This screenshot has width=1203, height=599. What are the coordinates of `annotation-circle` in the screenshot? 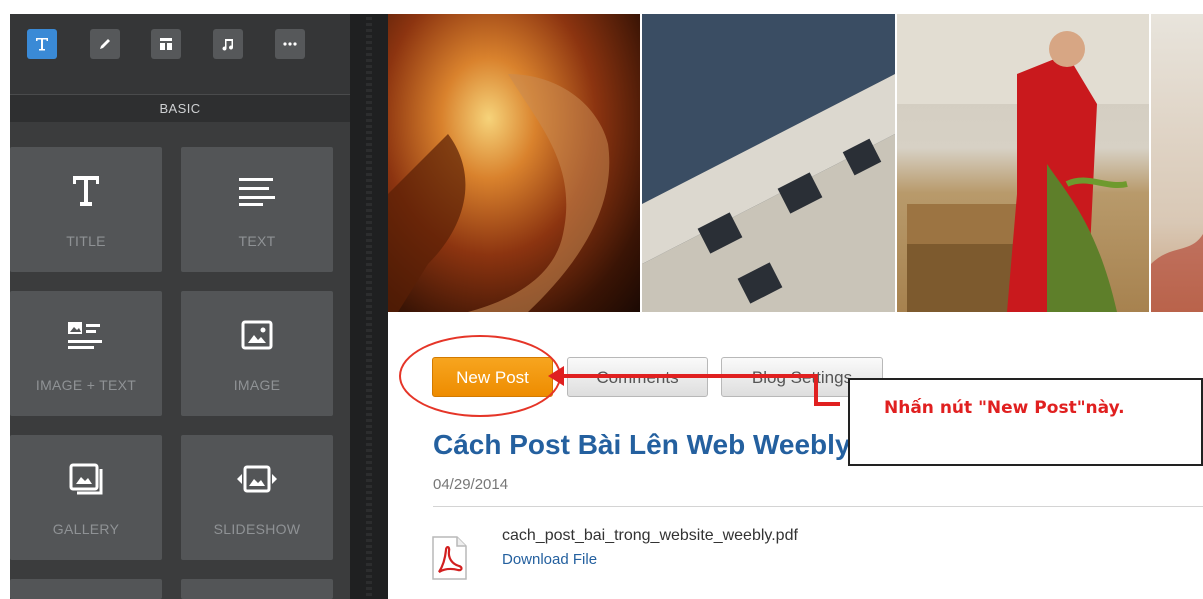 It's located at (480, 376).